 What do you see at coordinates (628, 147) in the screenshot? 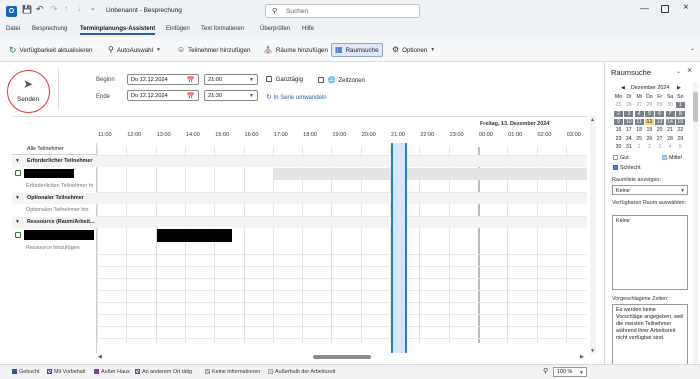
I see `calendar-day: 31` at bounding box center [628, 147].